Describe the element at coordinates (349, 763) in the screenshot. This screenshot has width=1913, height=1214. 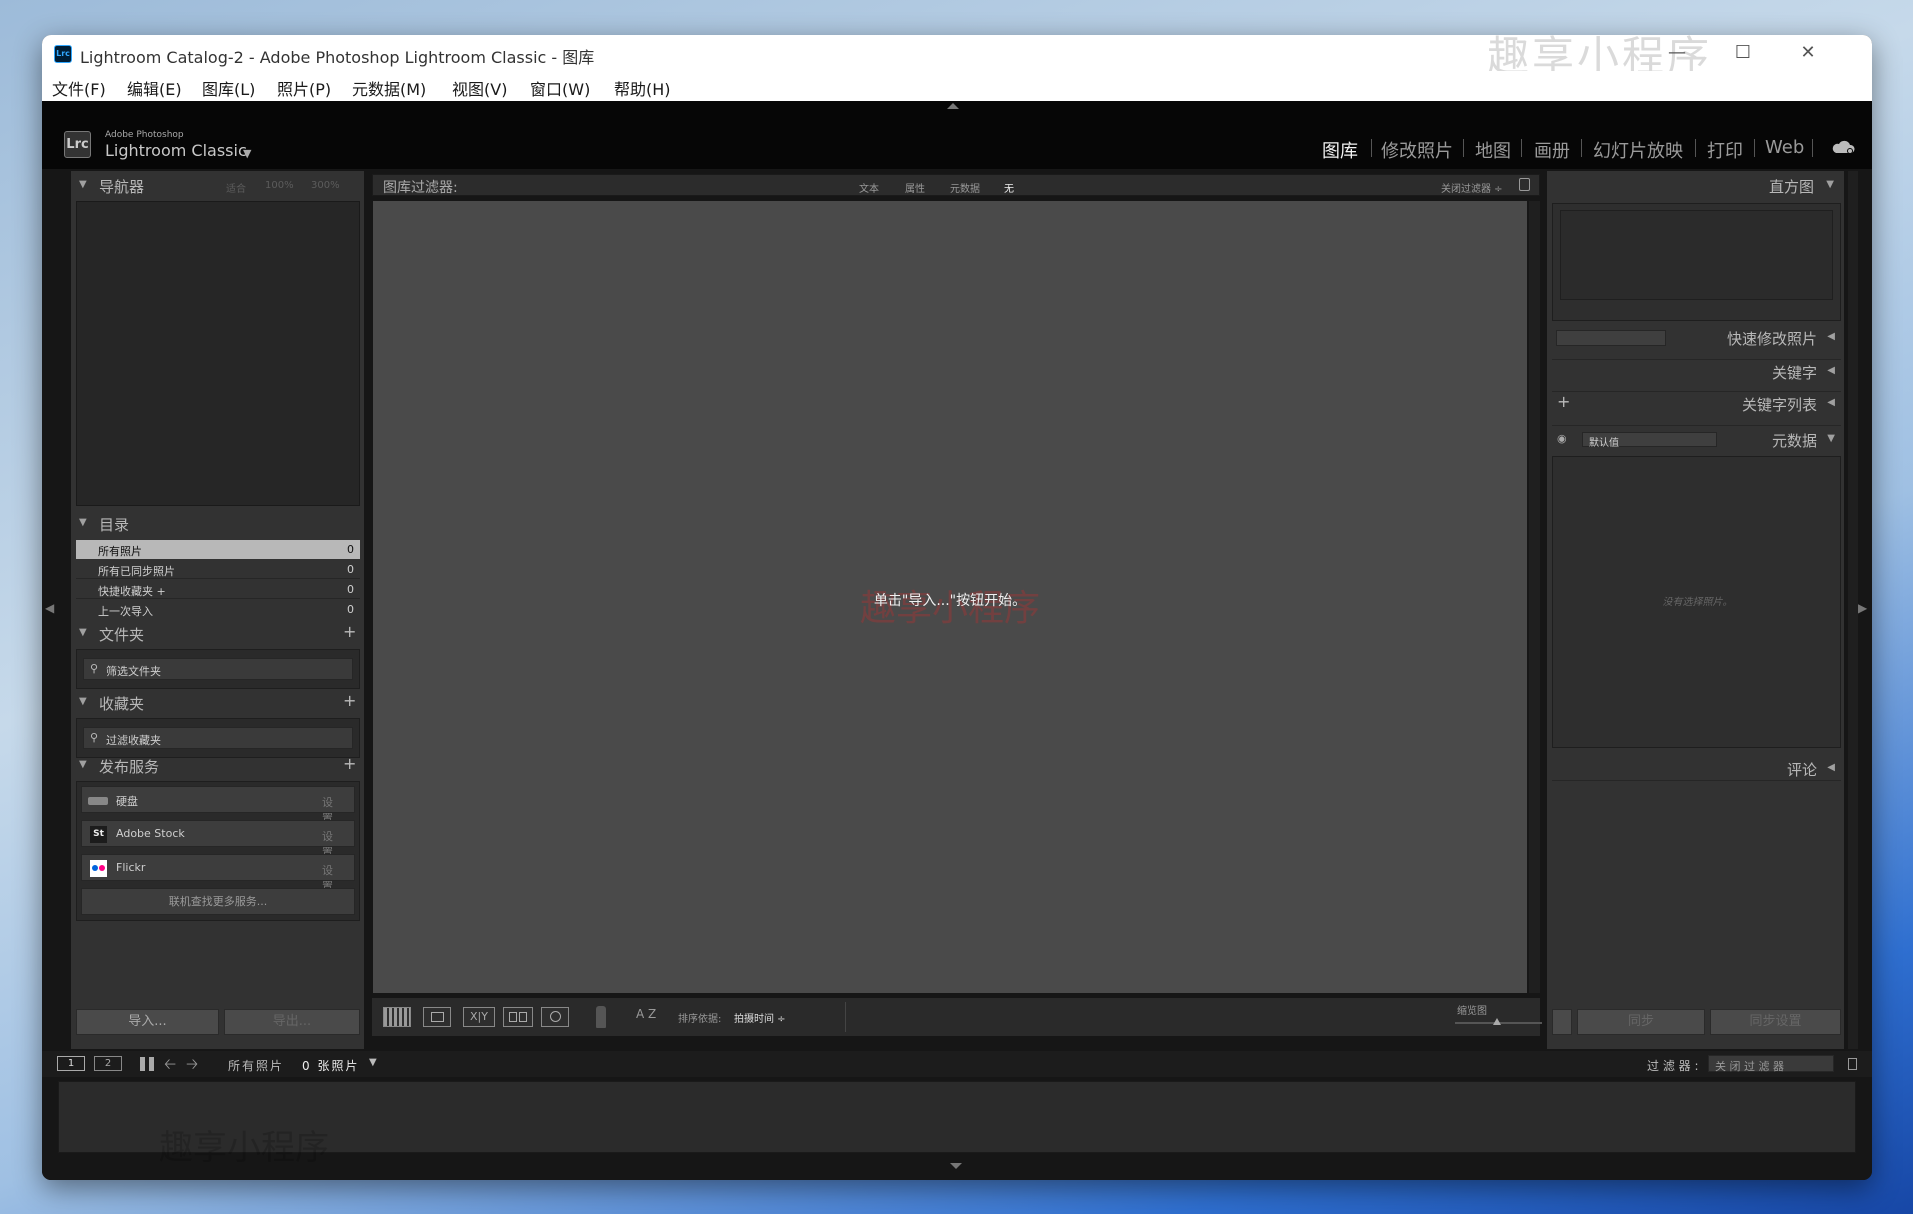
I see `add-publish-service-button: +` at that location.